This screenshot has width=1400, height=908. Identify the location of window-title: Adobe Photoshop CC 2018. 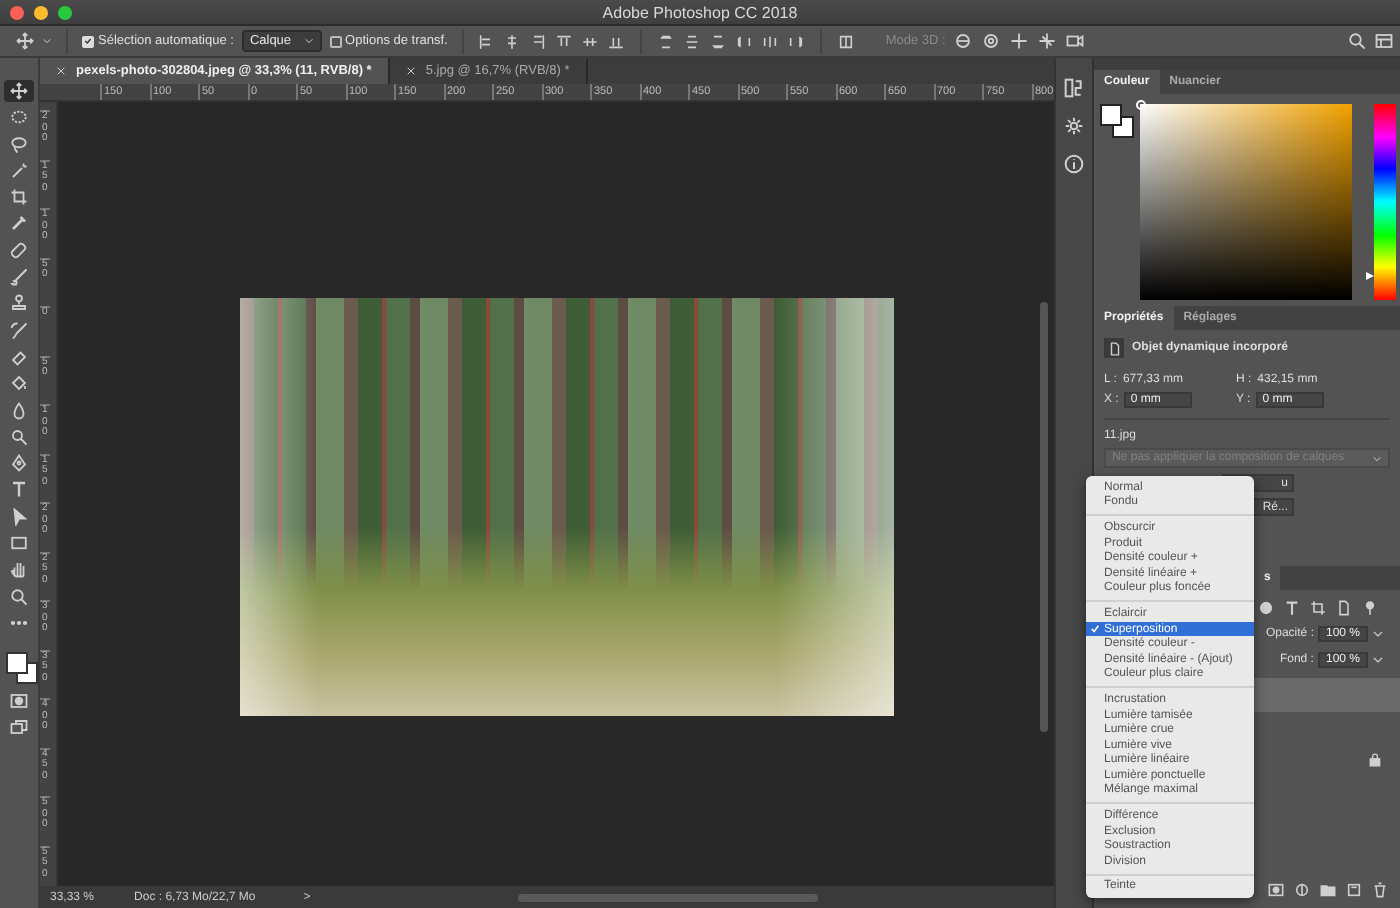
(700, 12).